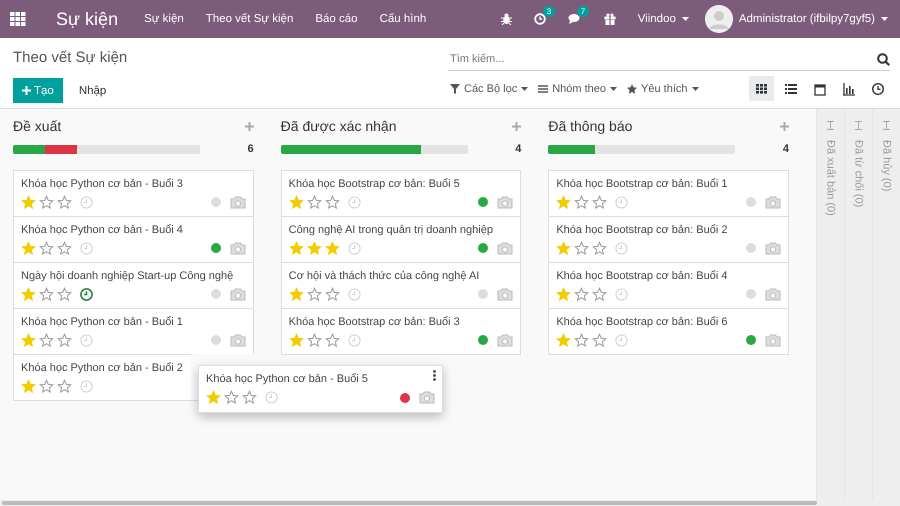  What do you see at coordinates (401, 331) in the screenshot?
I see `event-card: Khóa học Bootstrap cơ bản: Buổi 3` at bounding box center [401, 331].